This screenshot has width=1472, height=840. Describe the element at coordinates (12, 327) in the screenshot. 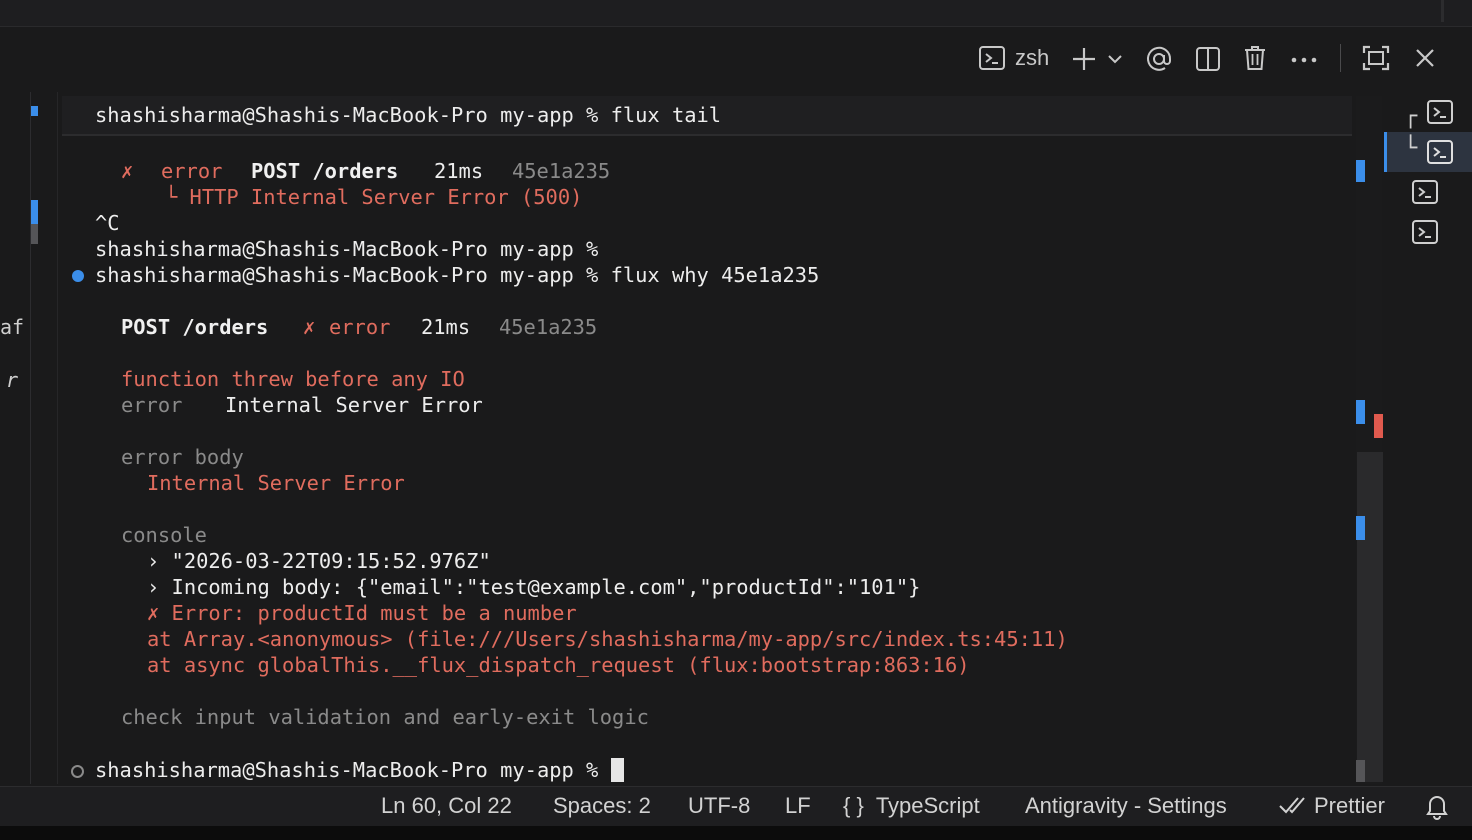

I see `editor-text-fragment: af` at that location.